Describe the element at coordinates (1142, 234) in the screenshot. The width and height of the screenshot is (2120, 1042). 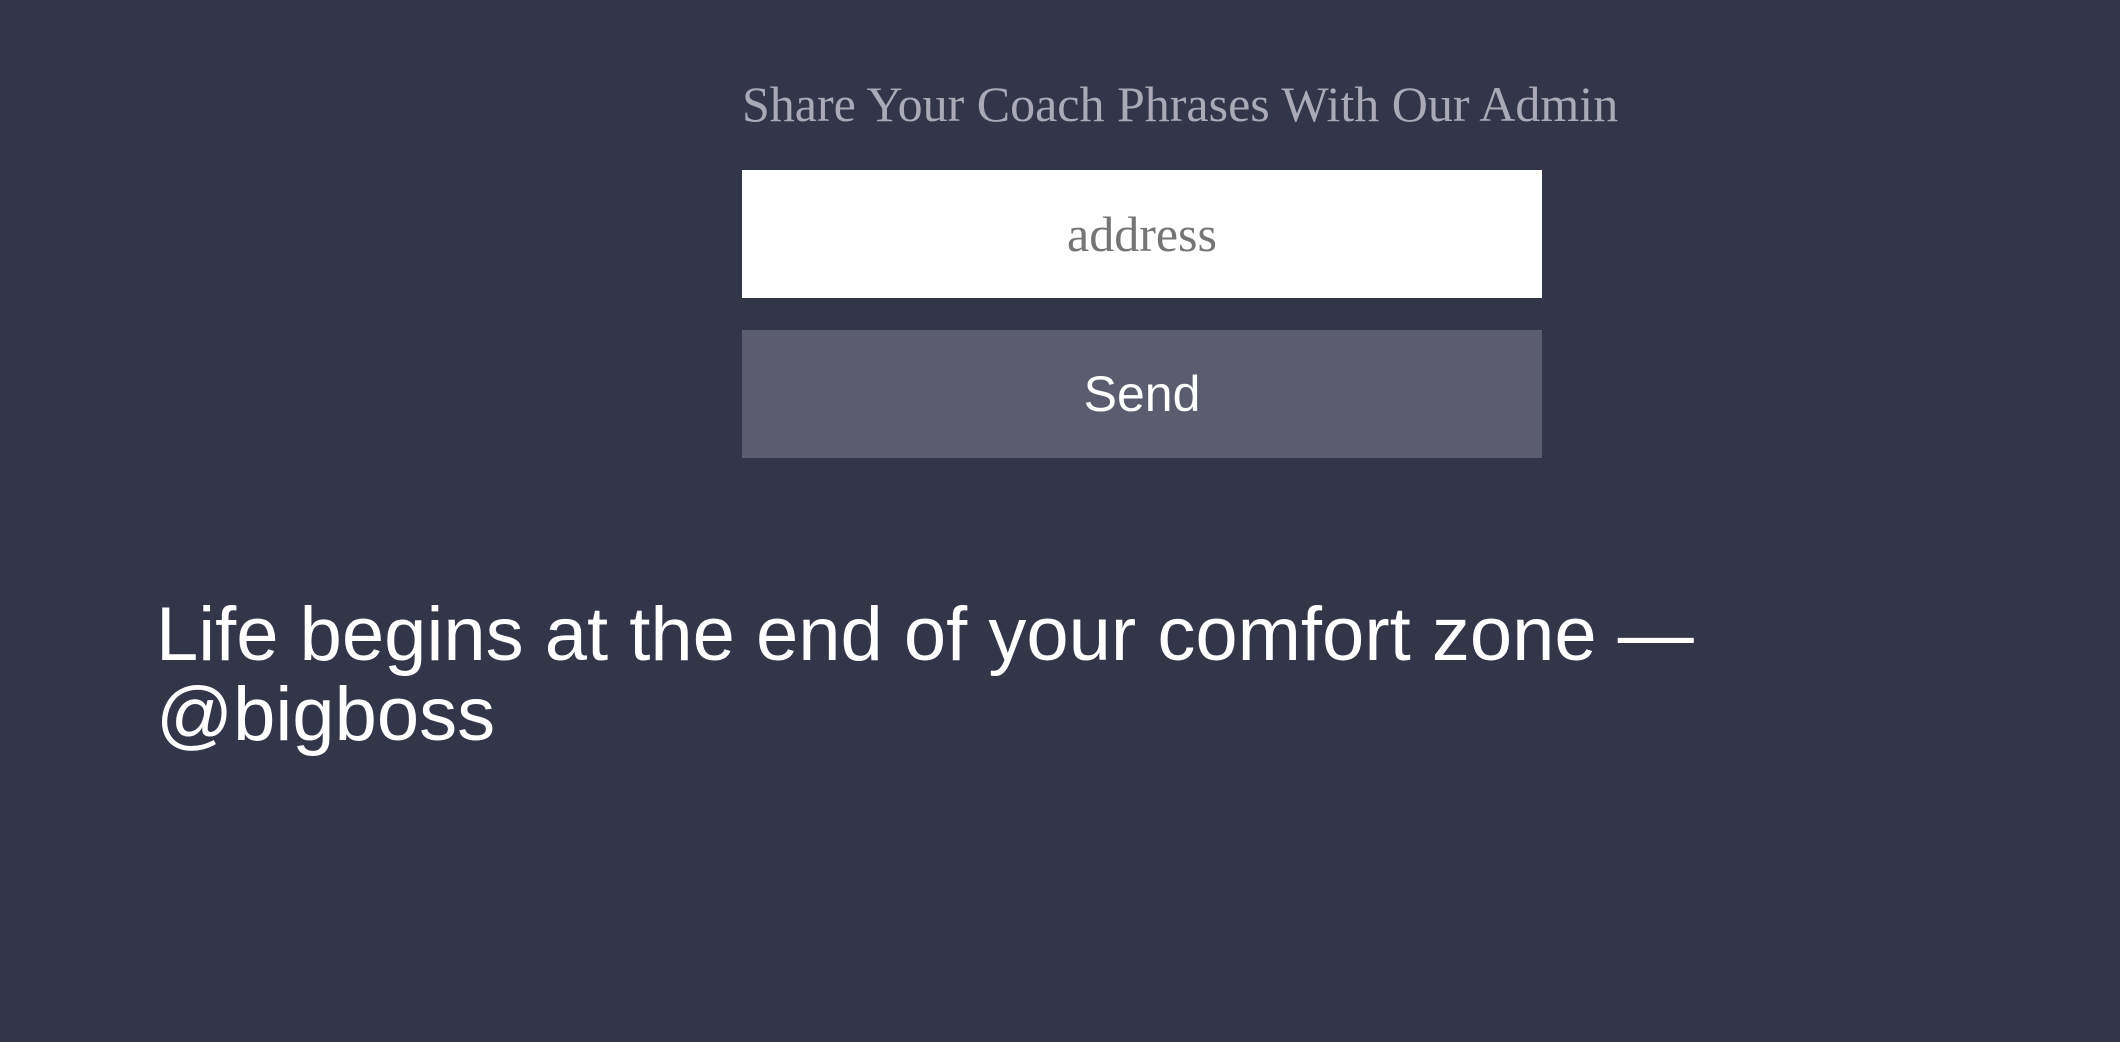
I see `address-input` at that location.